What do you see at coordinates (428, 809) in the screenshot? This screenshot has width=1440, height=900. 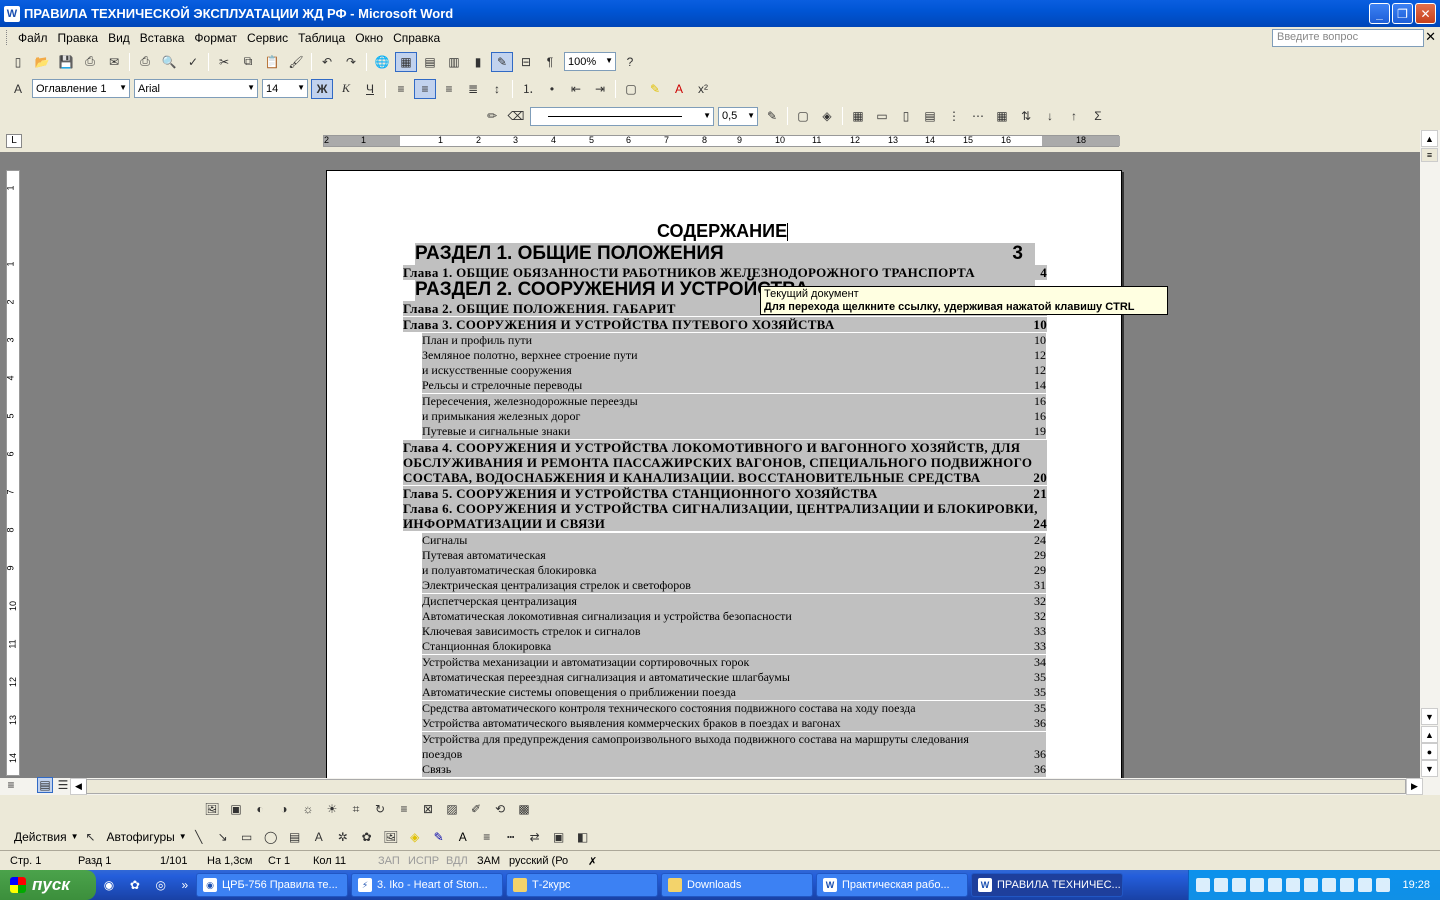 I see `compress-icon: ⊠` at bounding box center [428, 809].